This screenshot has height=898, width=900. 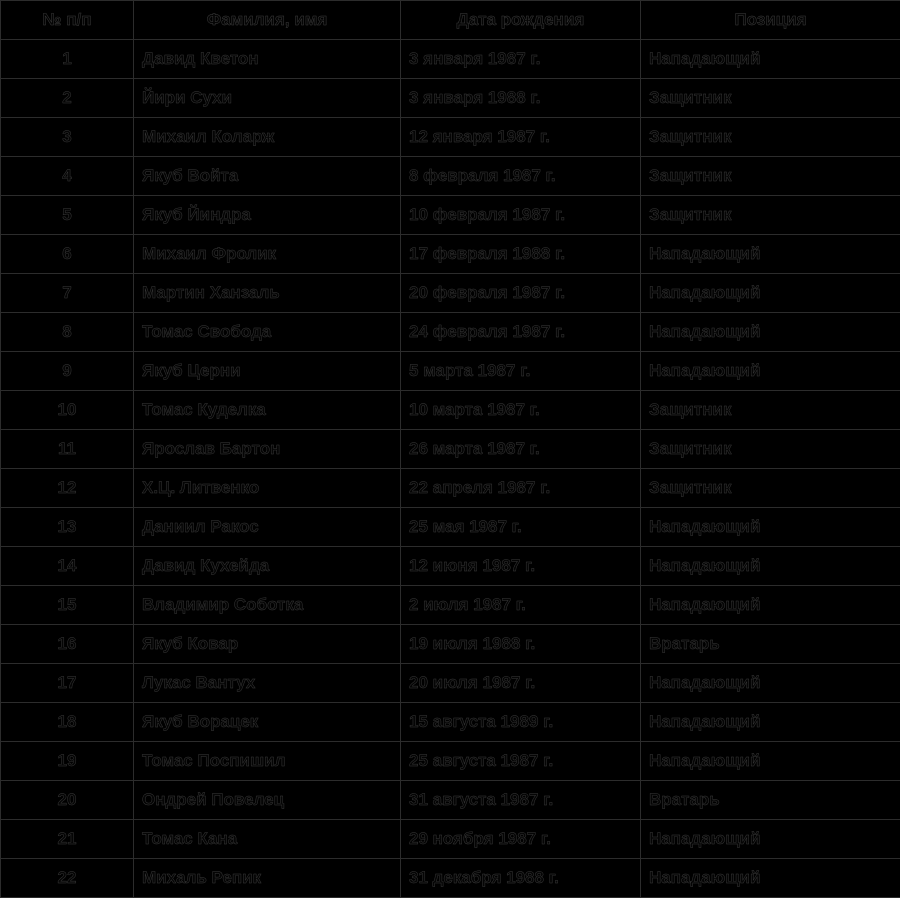 What do you see at coordinates (521, 20) in the screenshot?
I see `column-header-birthdate: Дата рождения` at bounding box center [521, 20].